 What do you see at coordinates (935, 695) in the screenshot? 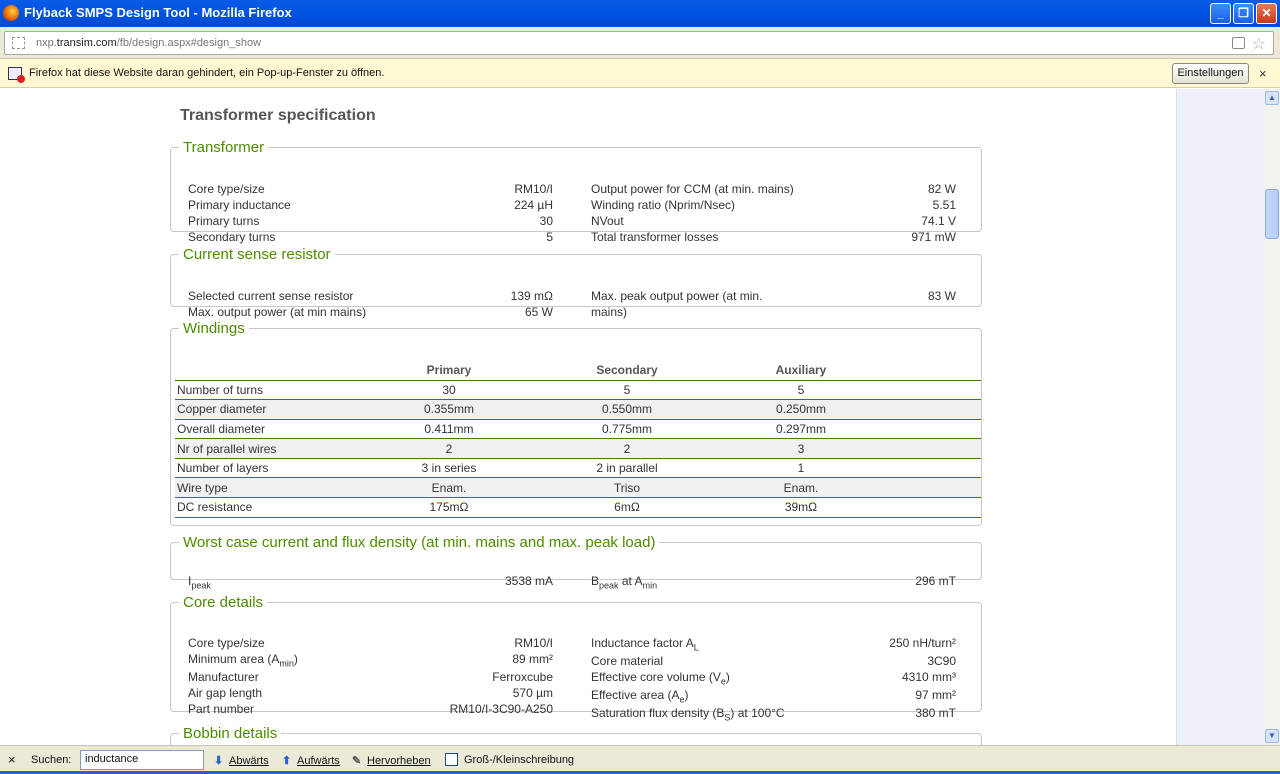
I see `spec-value: 97 mm²` at bounding box center [935, 695].